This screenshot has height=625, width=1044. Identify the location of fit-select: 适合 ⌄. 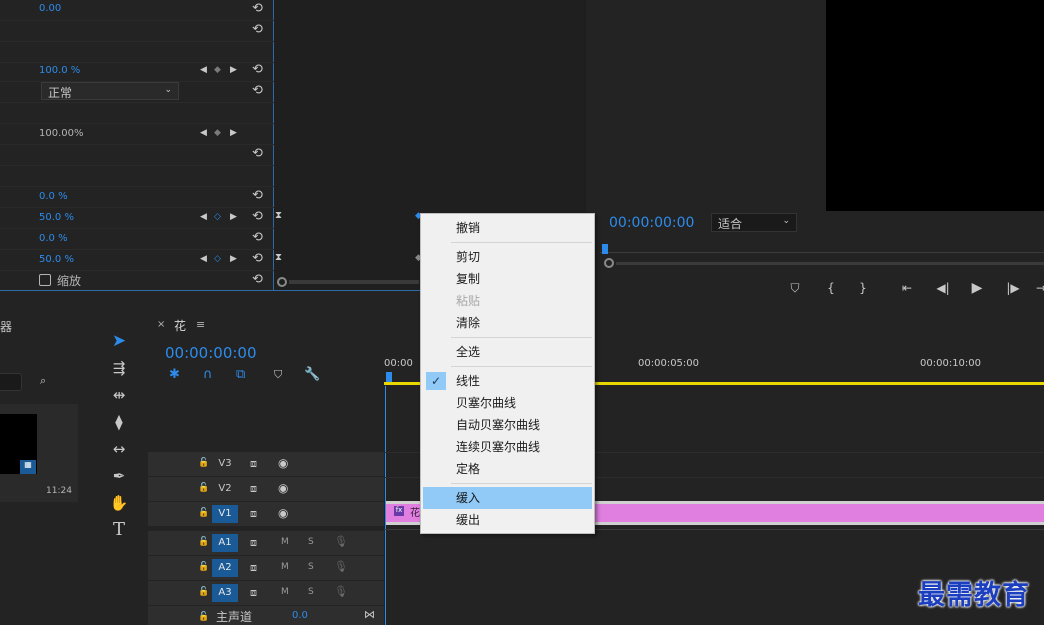
(754, 222).